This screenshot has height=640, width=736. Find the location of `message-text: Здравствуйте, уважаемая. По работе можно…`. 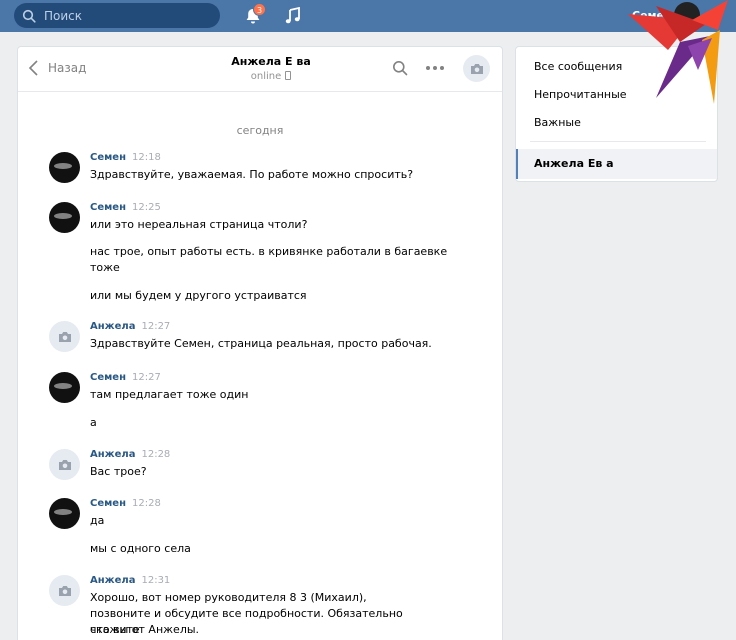

message-text: Здравствуйте, уважаемая. По работе можно… is located at coordinates (252, 174).